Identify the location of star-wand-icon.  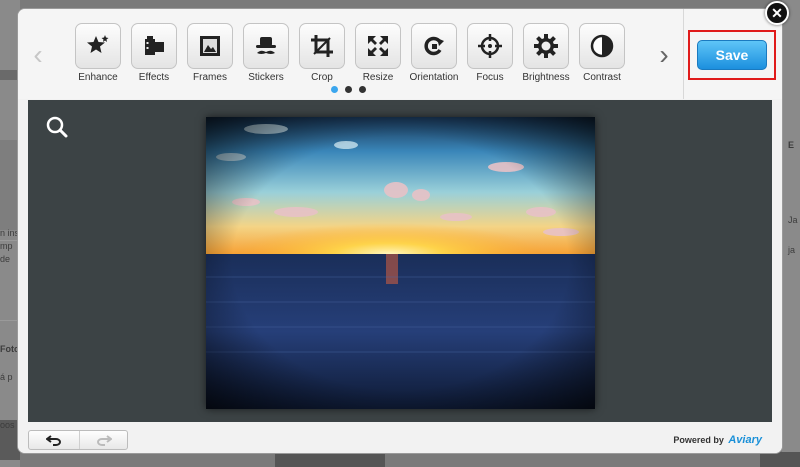
(98, 44).